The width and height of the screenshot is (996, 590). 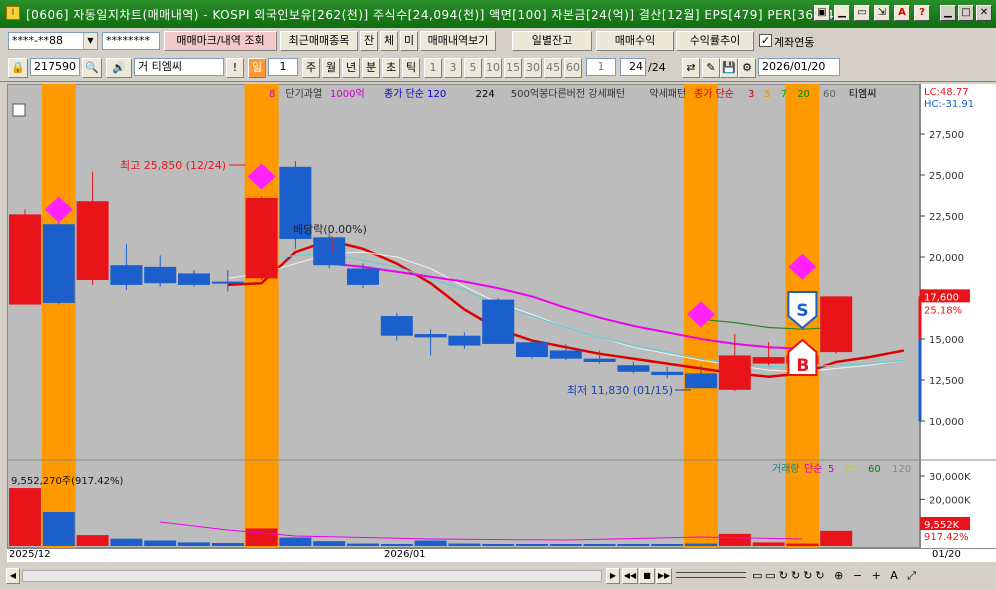 What do you see at coordinates (948, 13) in the screenshot?
I see `minimize-button: ▁` at bounding box center [948, 13].